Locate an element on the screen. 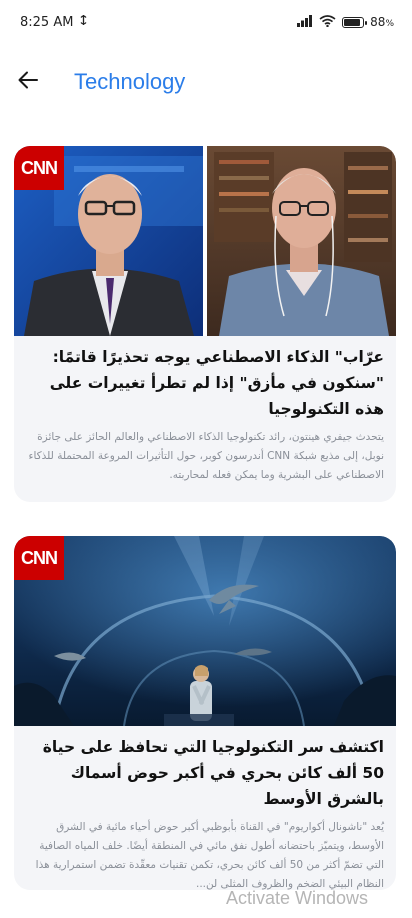  status-bar: 8:25 AM 88% is located at coordinates (206, 22).